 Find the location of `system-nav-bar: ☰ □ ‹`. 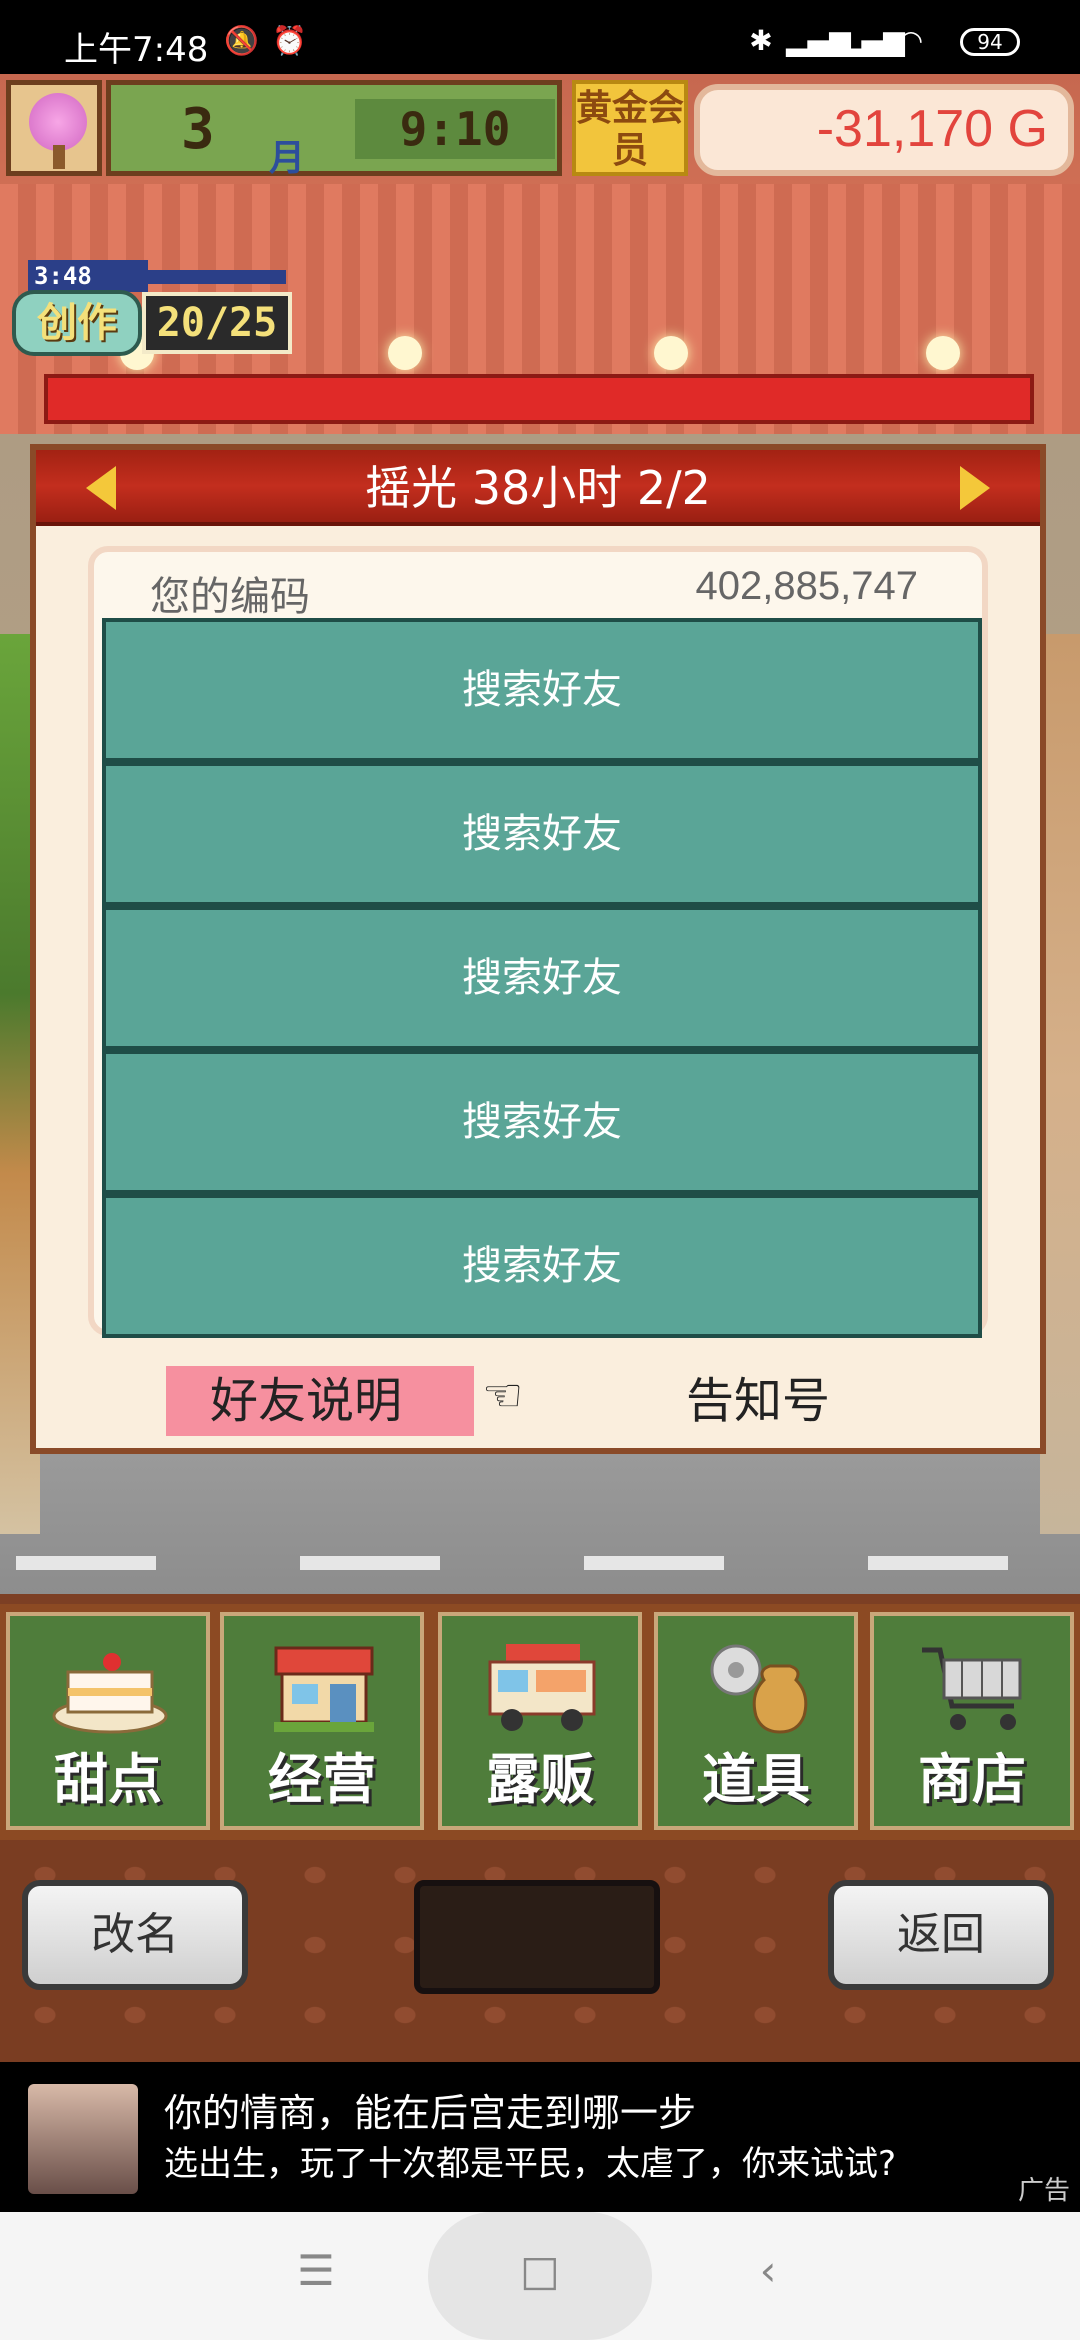

system-nav-bar: ☰ □ ‹ is located at coordinates (540, 2276).